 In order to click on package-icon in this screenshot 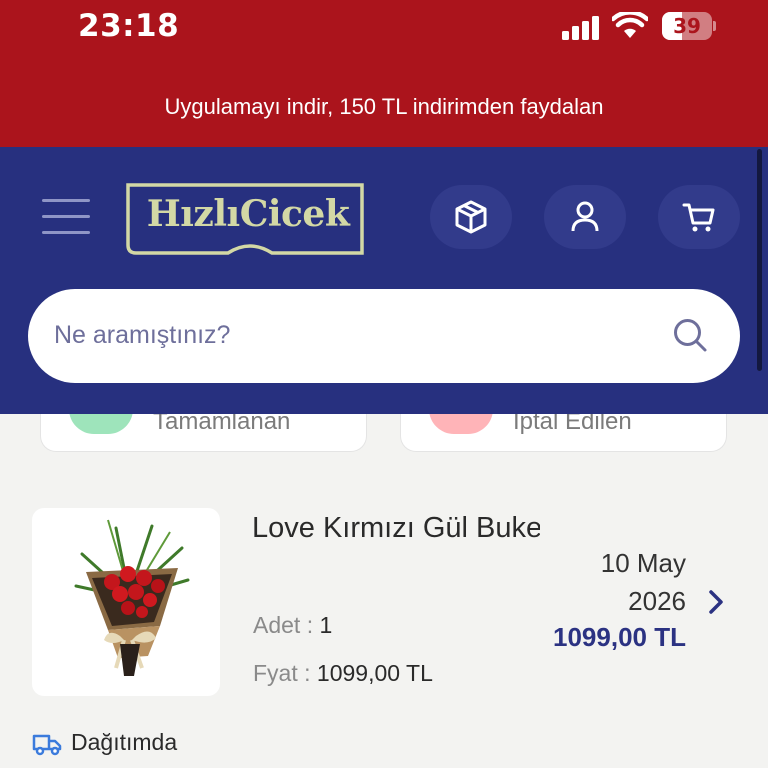, I will do `click(471, 217)`.